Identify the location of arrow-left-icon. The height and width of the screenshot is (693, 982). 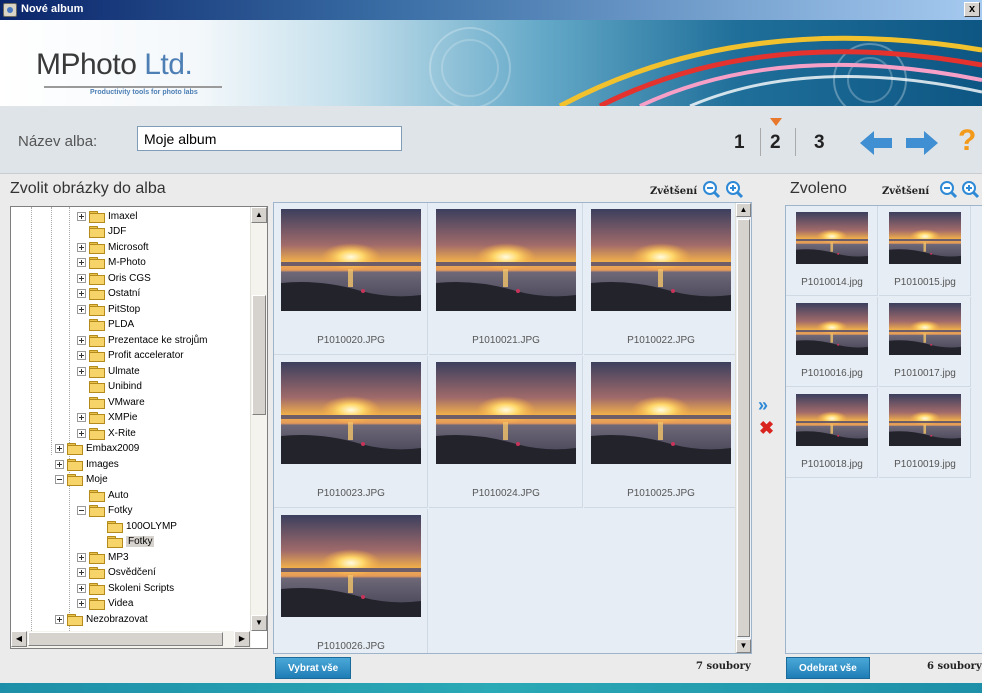
(878, 143).